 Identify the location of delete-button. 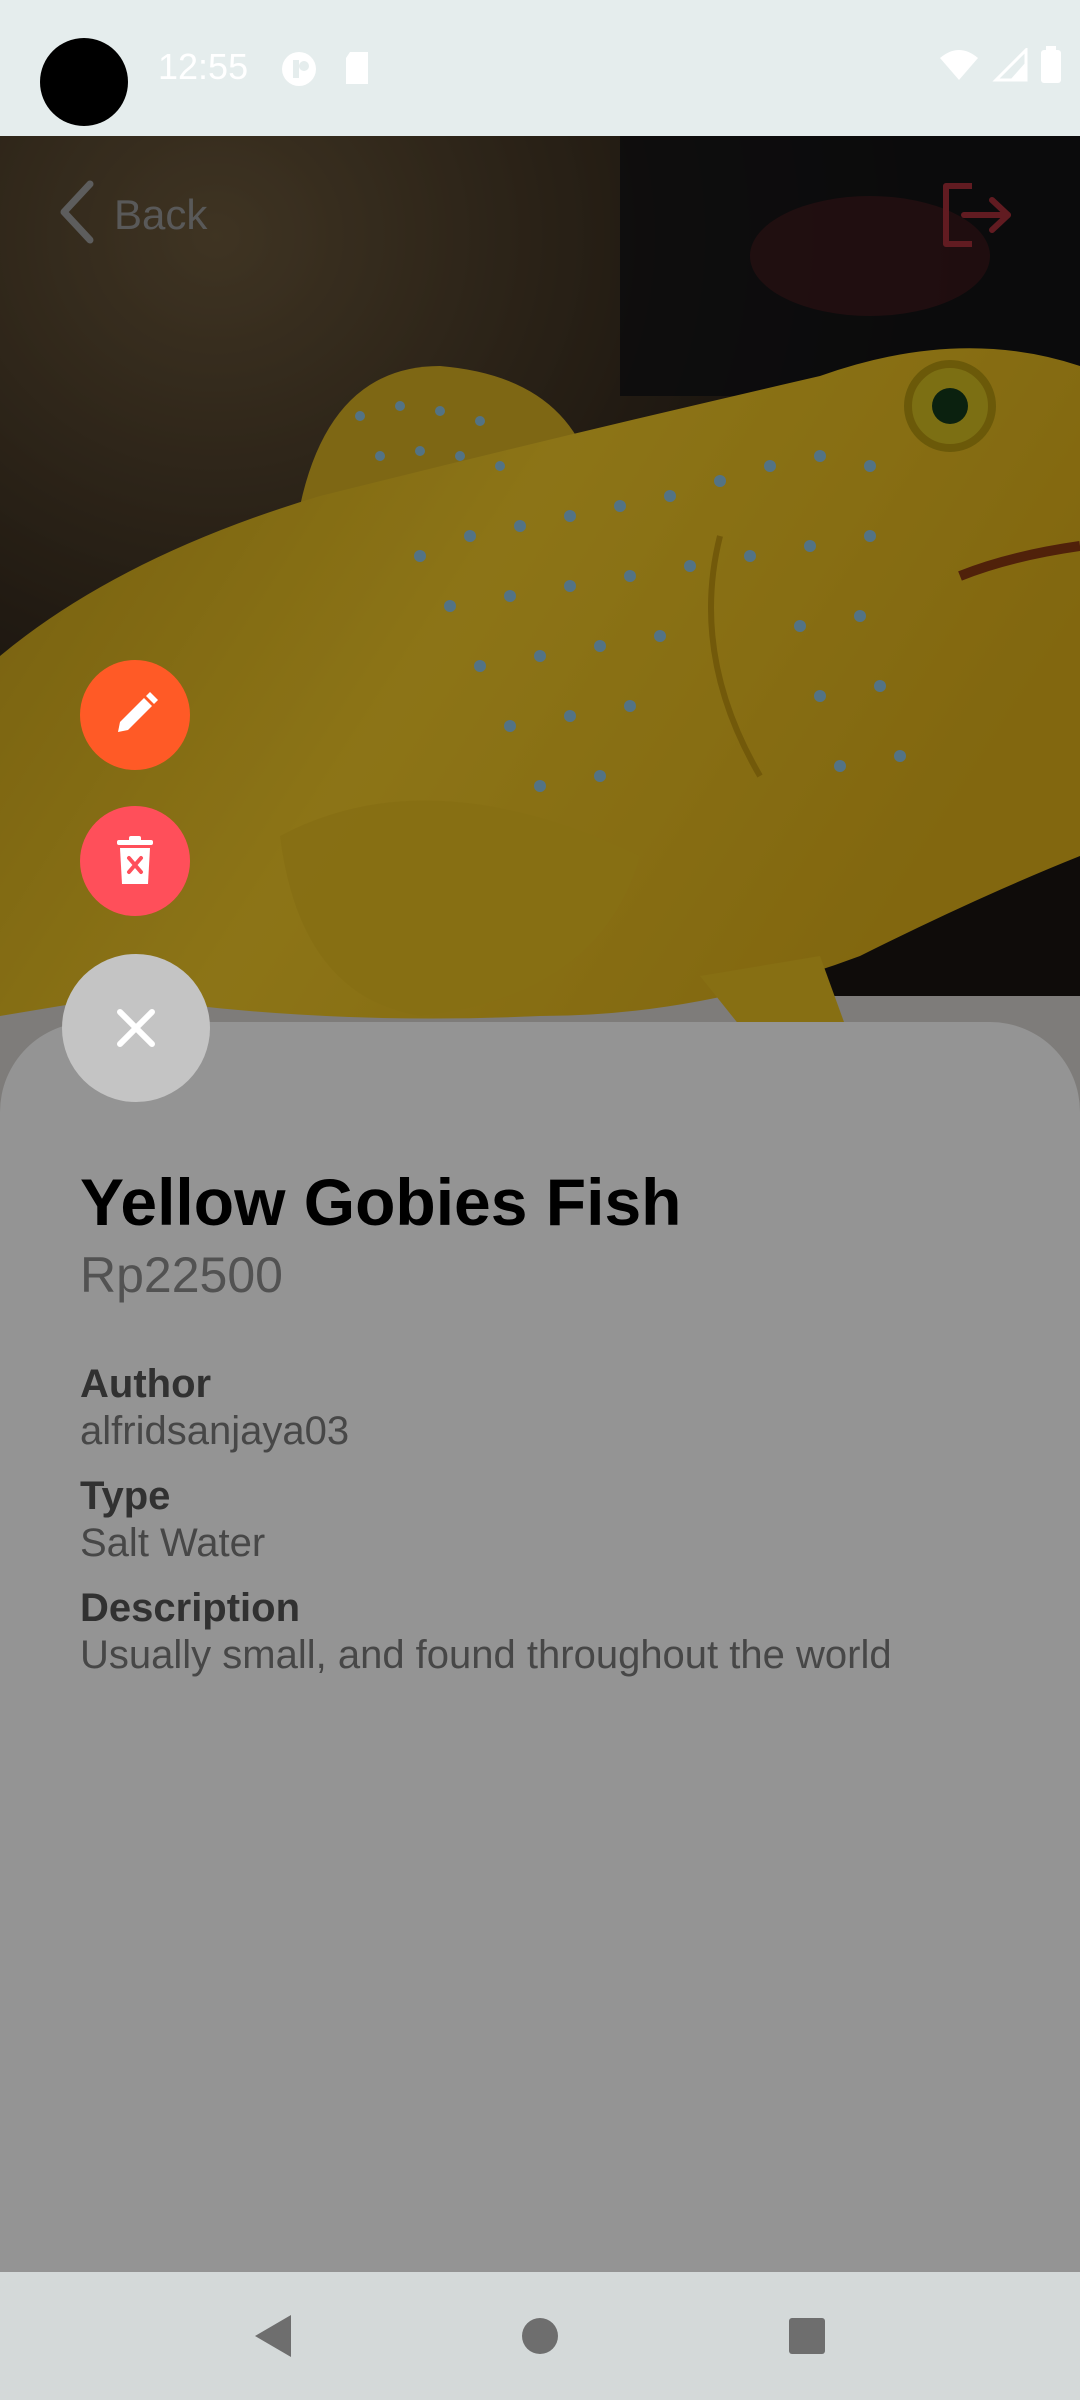
(135, 861).